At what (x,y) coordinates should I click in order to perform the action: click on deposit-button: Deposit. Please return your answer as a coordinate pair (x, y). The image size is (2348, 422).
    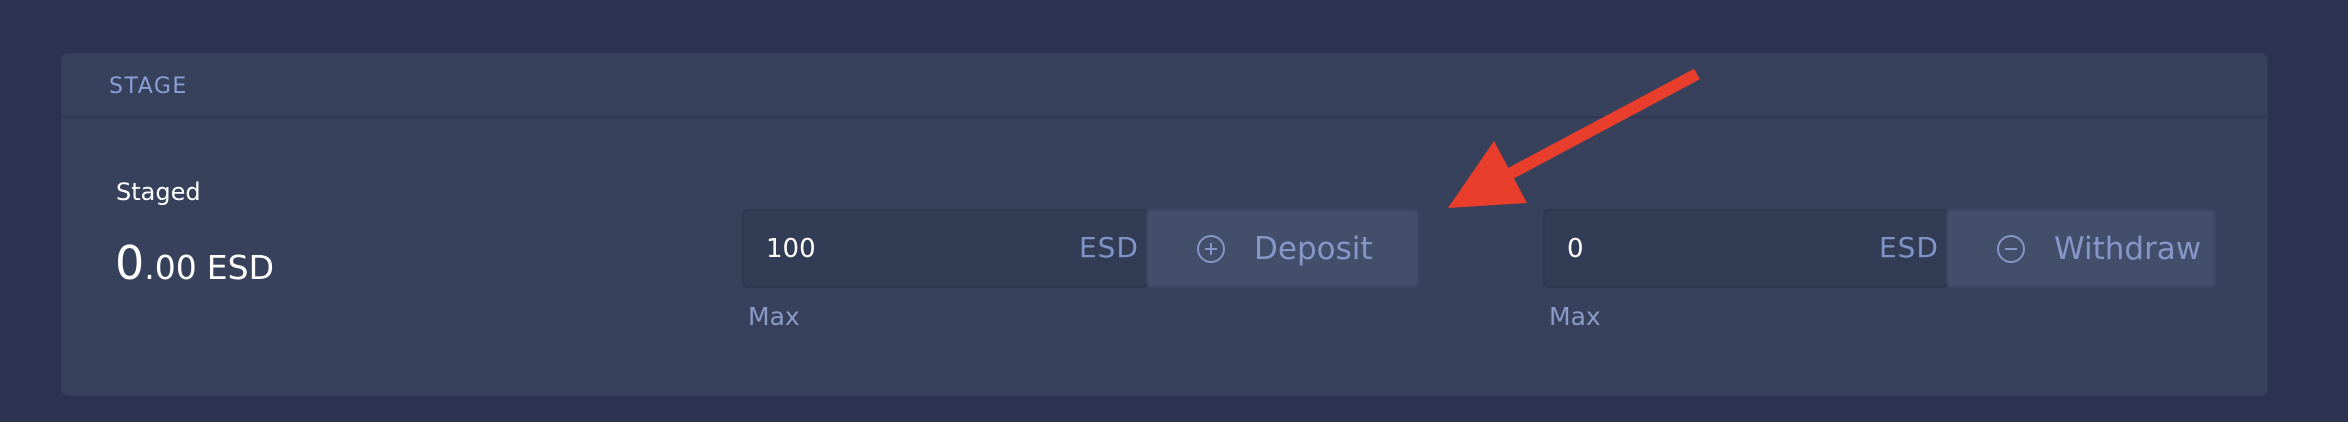
    Looking at the image, I should click on (1282, 248).